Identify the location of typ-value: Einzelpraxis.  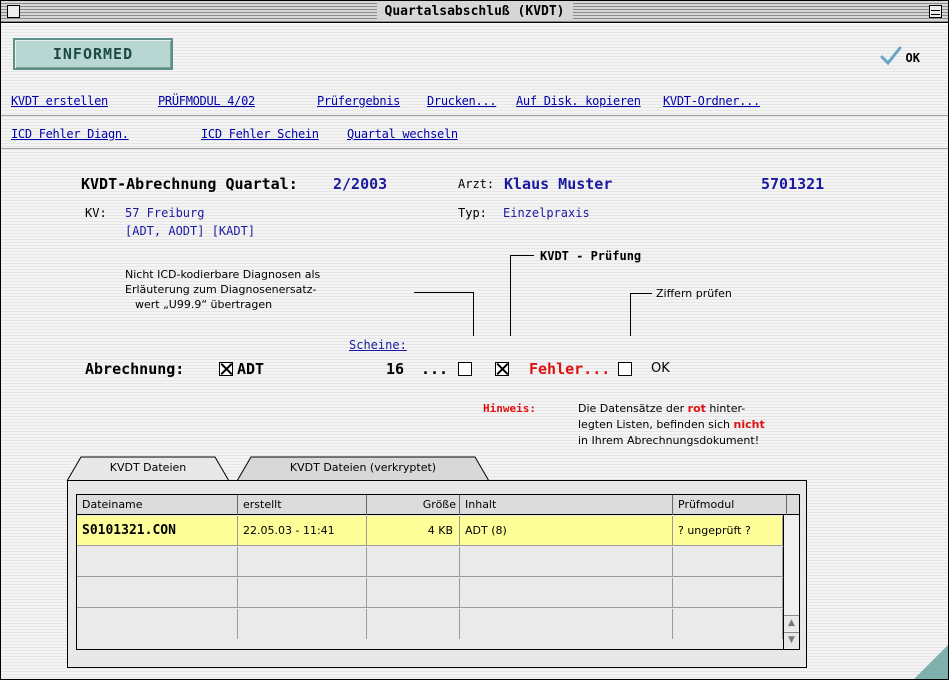
(546, 213).